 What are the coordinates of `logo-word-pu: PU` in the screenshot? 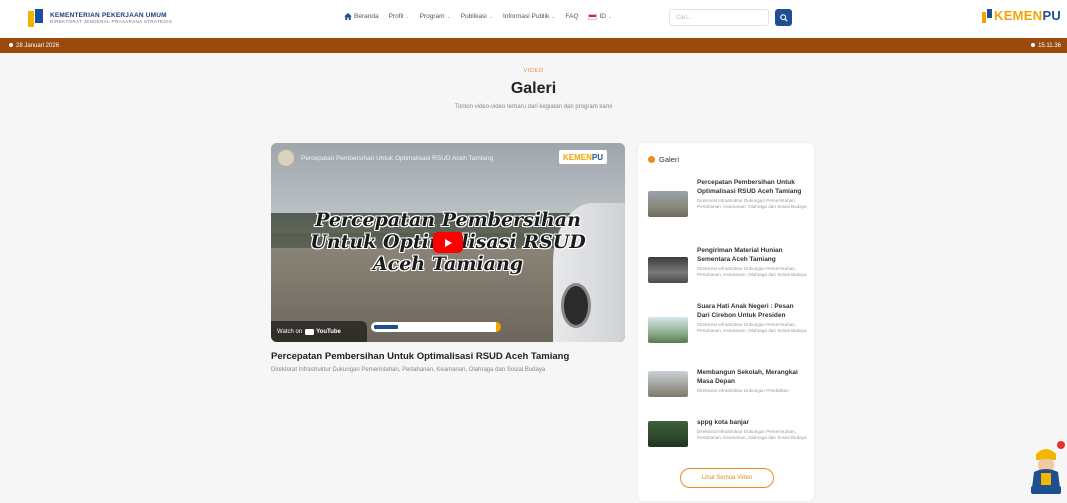 It's located at (1052, 15).